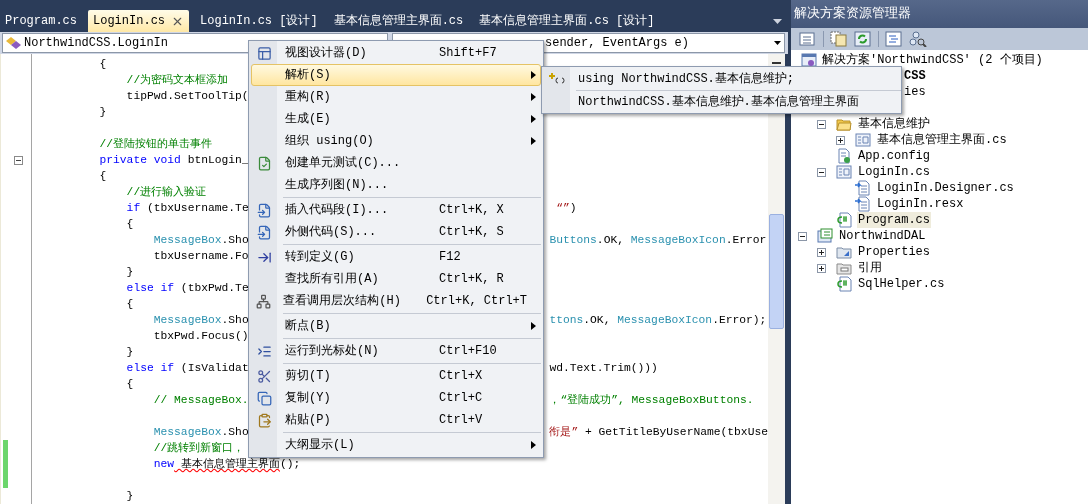 This screenshot has width=1088, height=504. What do you see at coordinates (264, 398) in the screenshot?
I see `copy-icon` at bounding box center [264, 398].